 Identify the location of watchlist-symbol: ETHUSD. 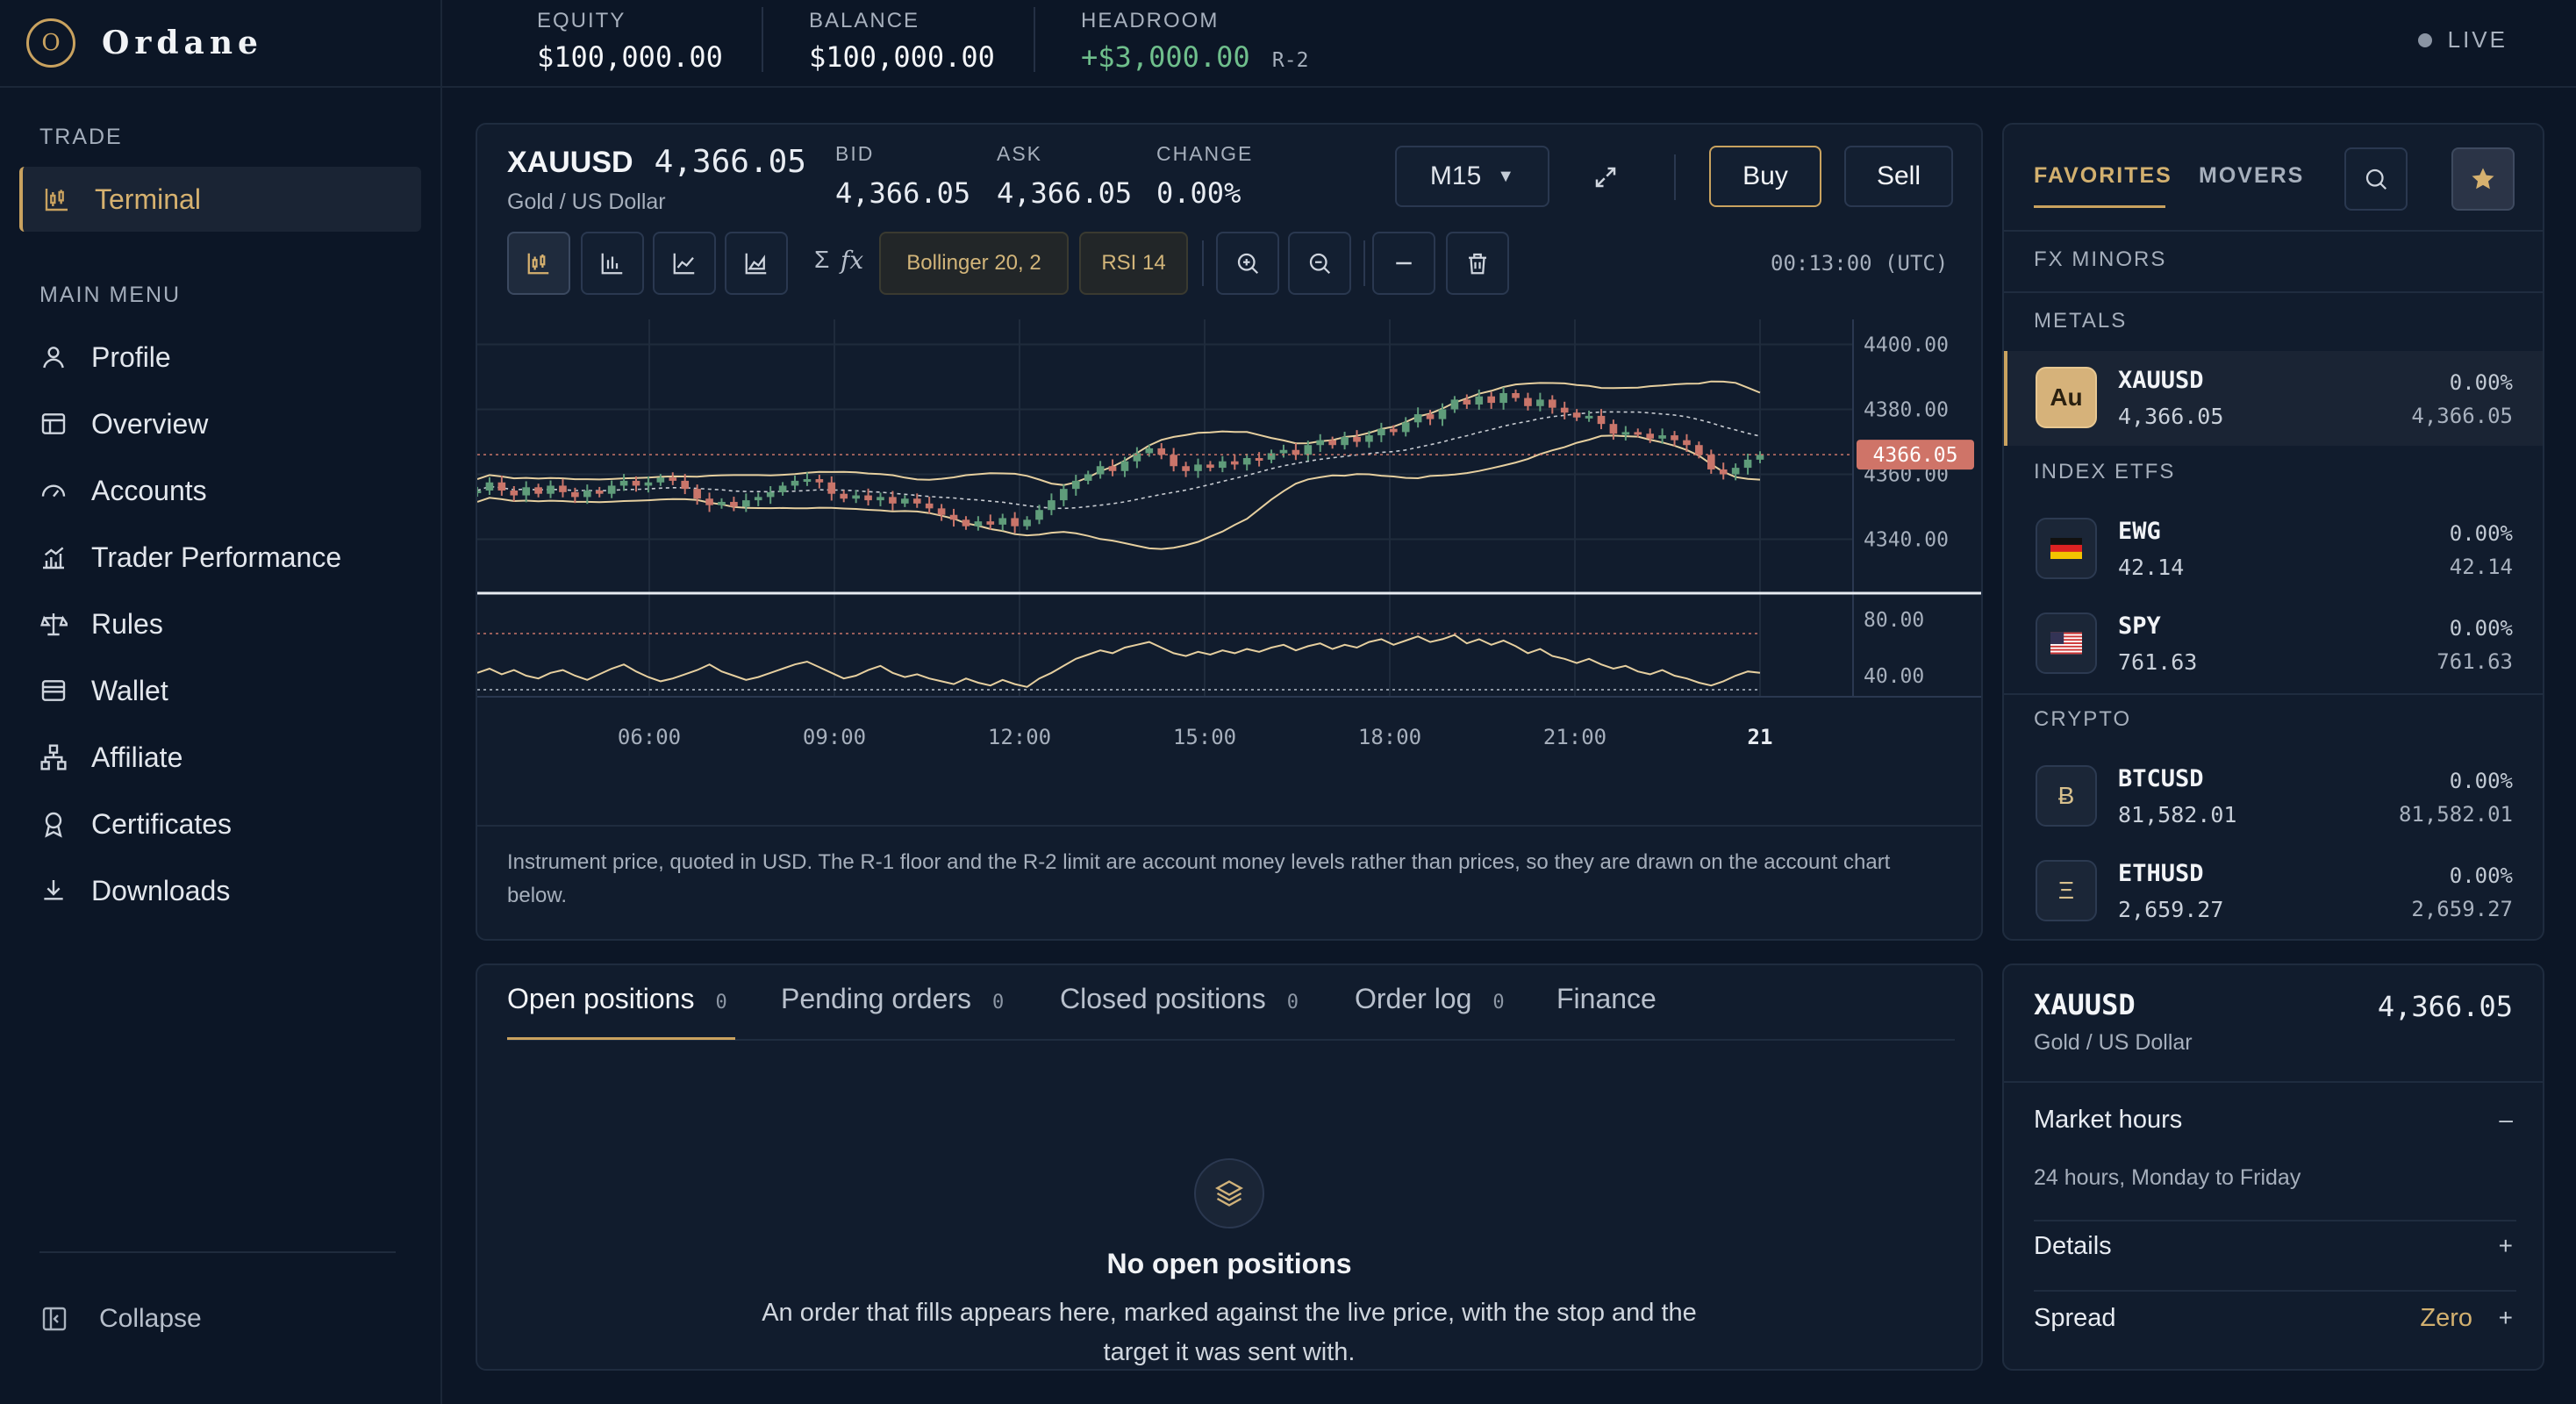
(2161, 873).